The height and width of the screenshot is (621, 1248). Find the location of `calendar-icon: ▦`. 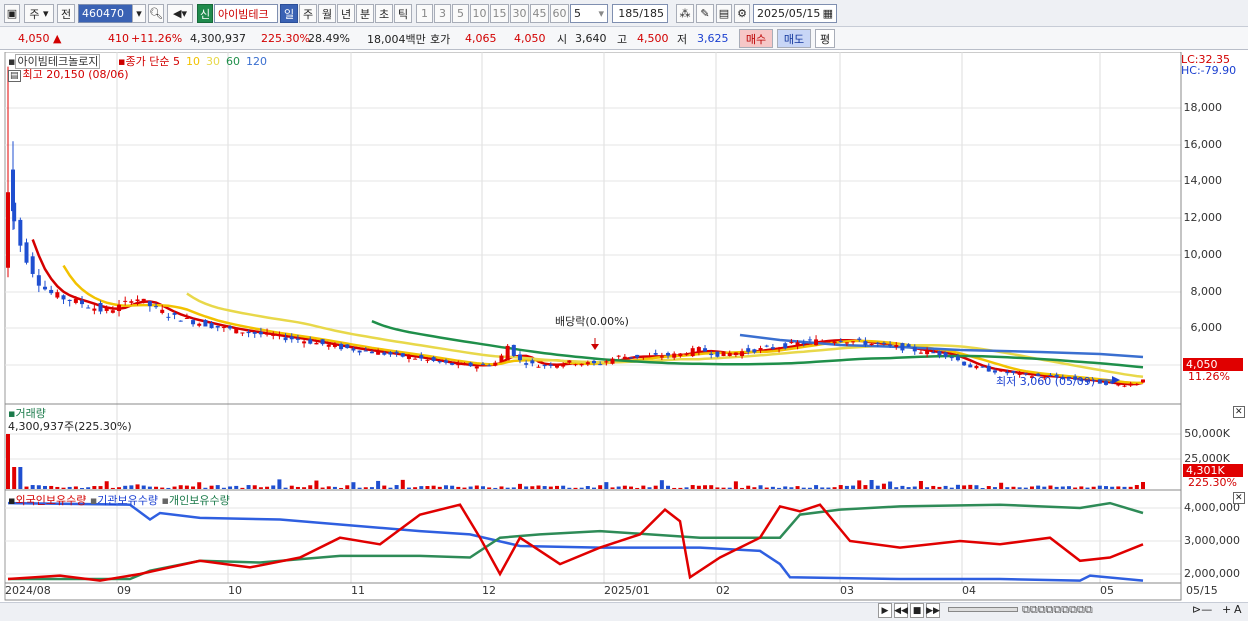

calendar-icon: ▦ is located at coordinates (828, 13).